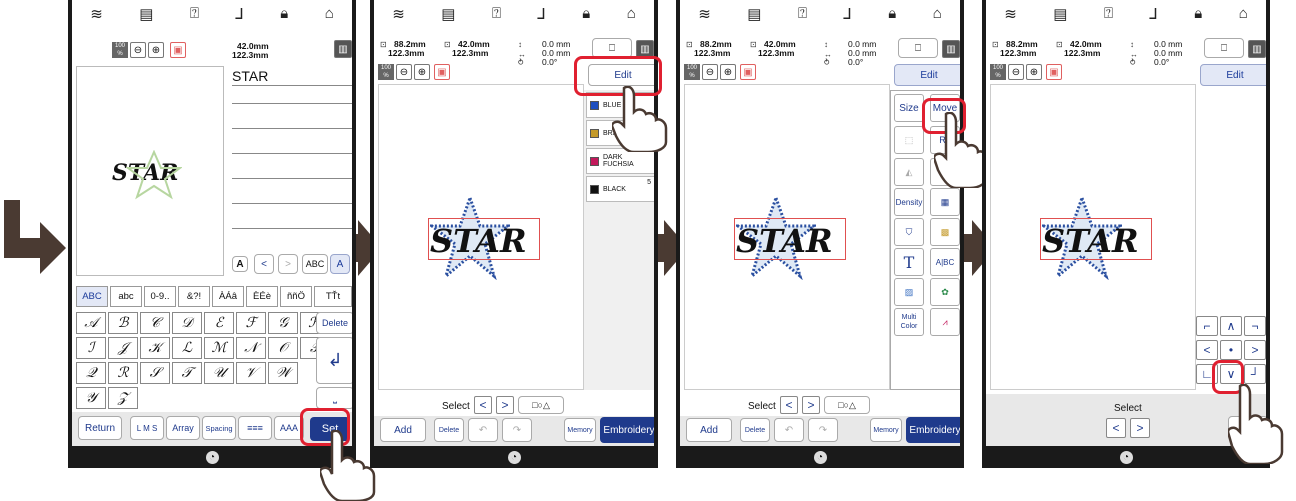  Describe the element at coordinates (1207, 350) in the screenshot. I see `move-left-button: <` at that location.